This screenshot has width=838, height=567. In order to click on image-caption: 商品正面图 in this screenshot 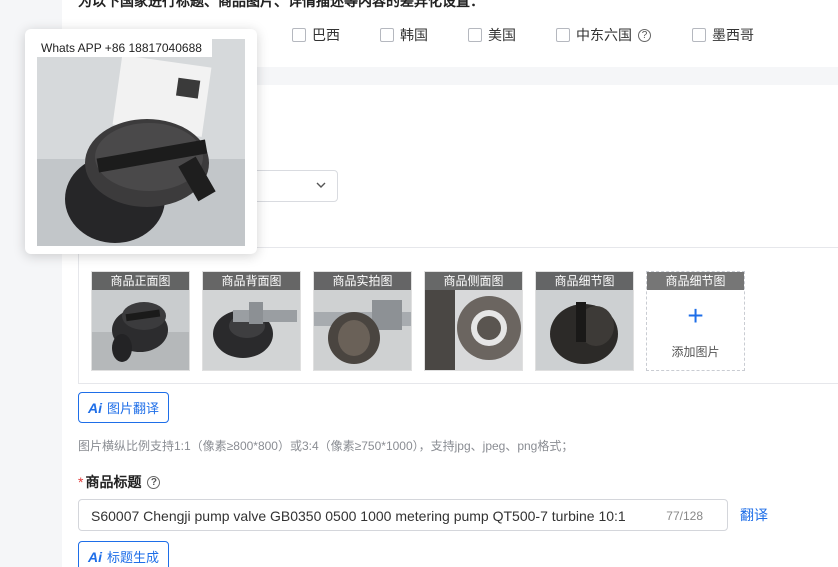, I will do `click(140, 281)`.